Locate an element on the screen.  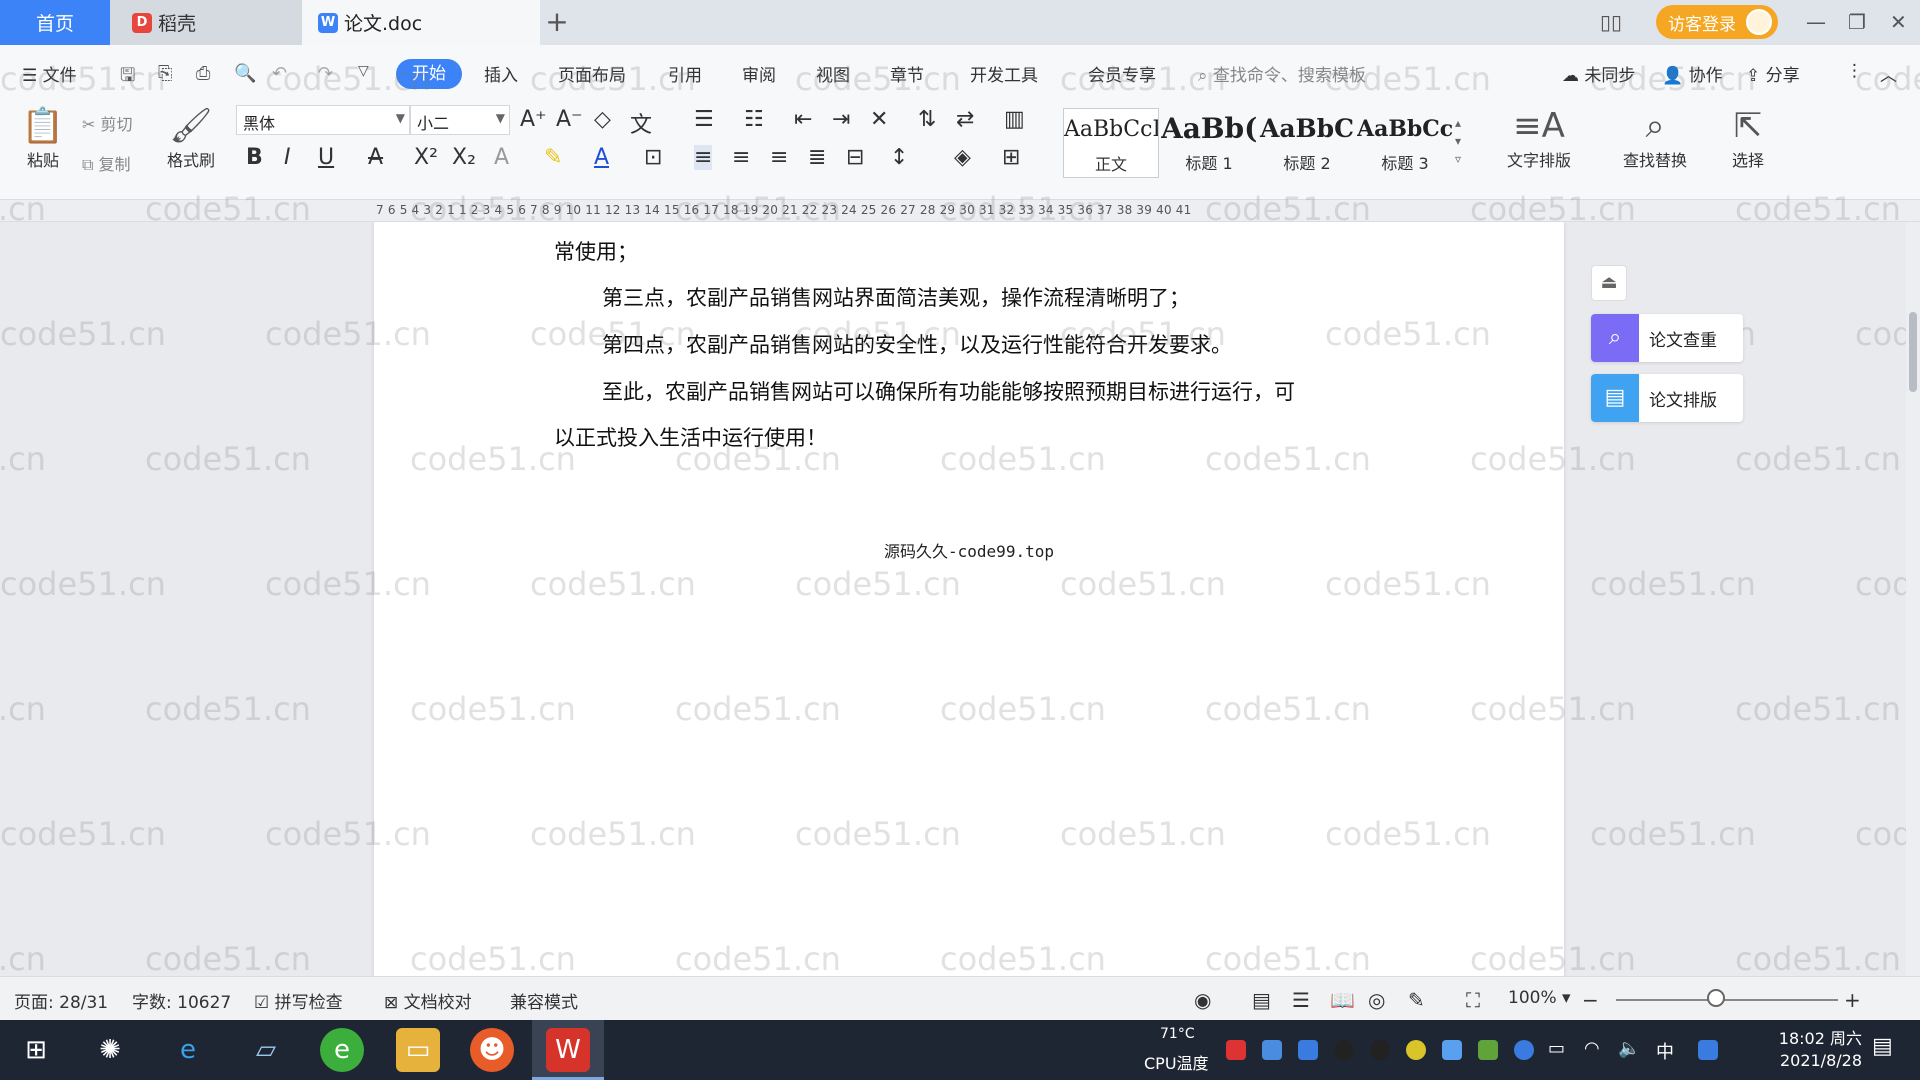
tab-docer: D 稻壳 is located at coordinates (206, 22).